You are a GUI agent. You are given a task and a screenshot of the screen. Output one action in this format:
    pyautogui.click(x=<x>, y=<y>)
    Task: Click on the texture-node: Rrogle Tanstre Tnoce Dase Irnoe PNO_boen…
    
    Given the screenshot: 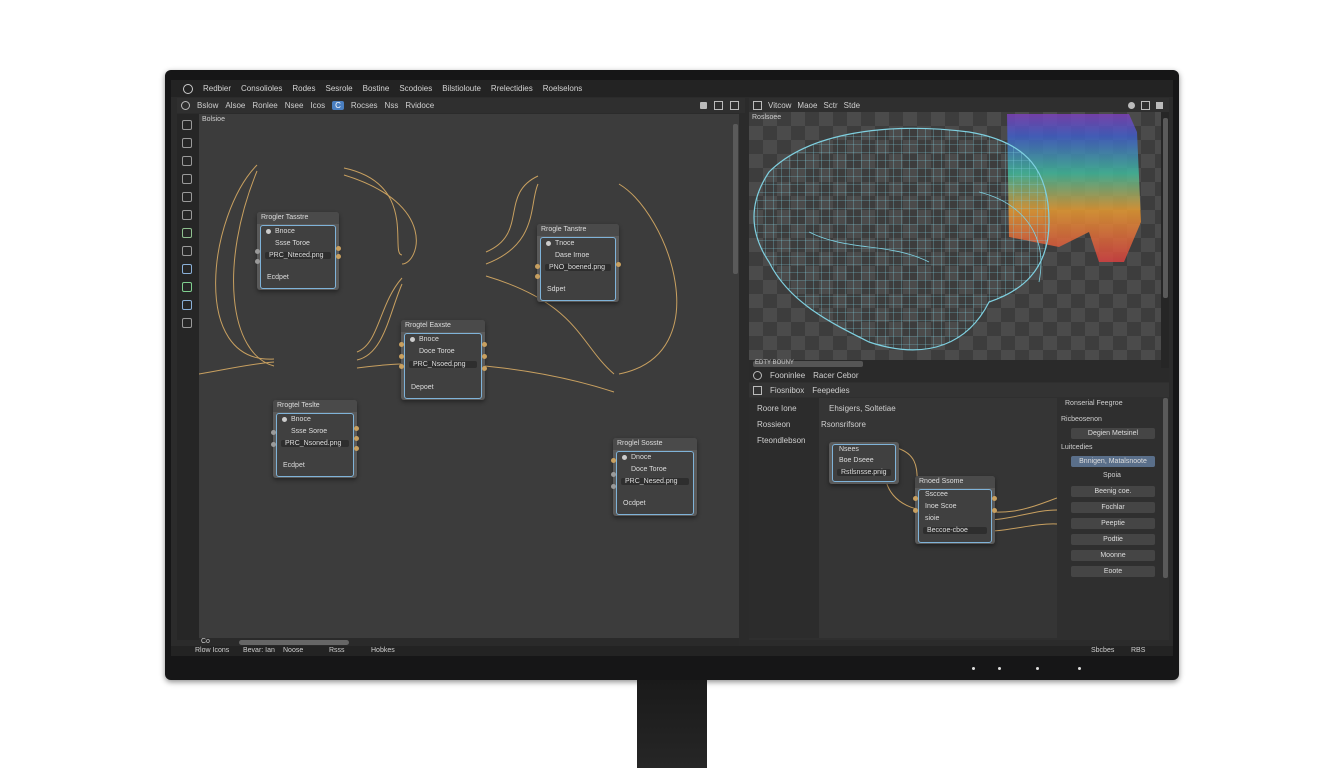 What is the action you would take?
    pyautogui.click(x=578, y=263)
    